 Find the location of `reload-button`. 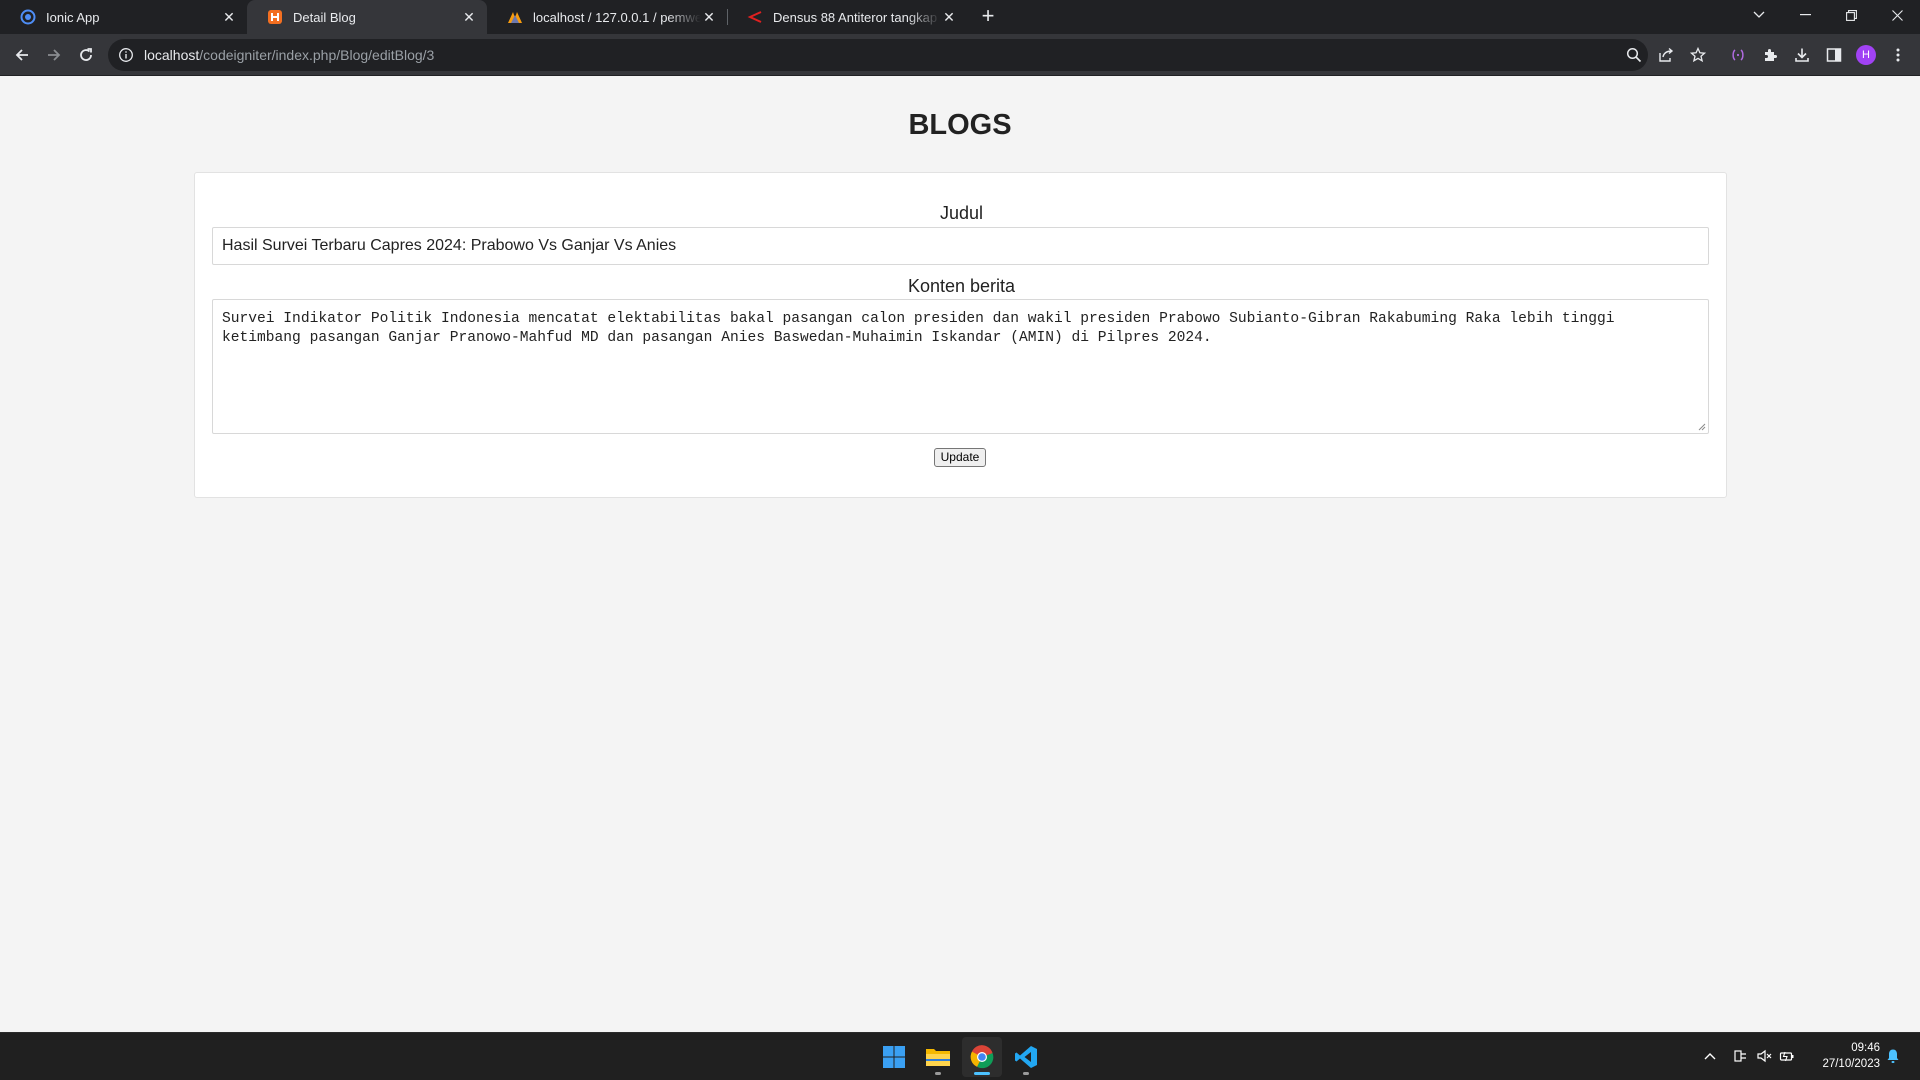

reload-button is located at coordinates (86, 55).